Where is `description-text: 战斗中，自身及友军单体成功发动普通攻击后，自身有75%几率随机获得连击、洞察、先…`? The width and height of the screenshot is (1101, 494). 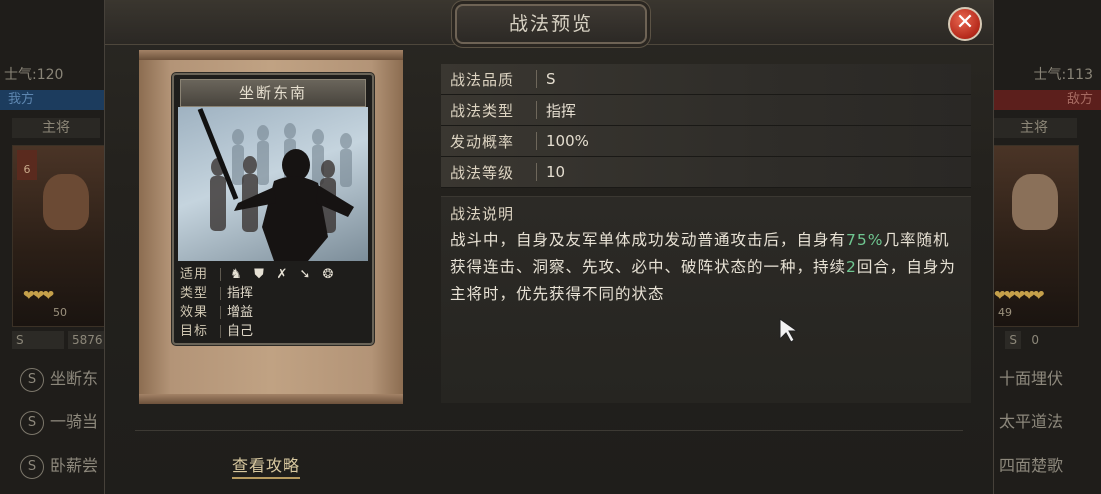 description-text: 战斗中，自身及友军单体成功发动普通攻击后，自身有75%几率随机获得连击、洞察、先… is located at coordinates (706, 267).